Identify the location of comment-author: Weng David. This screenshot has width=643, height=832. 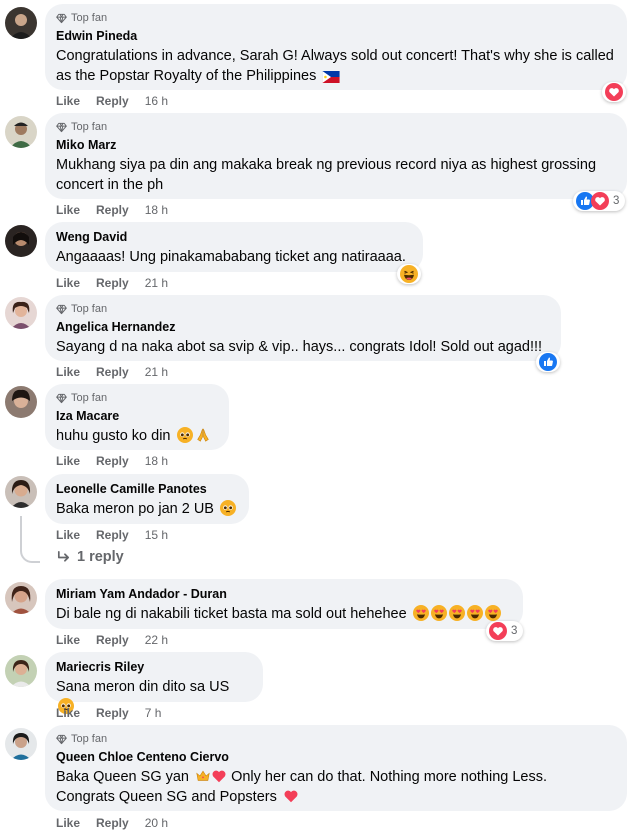
(233, 237).